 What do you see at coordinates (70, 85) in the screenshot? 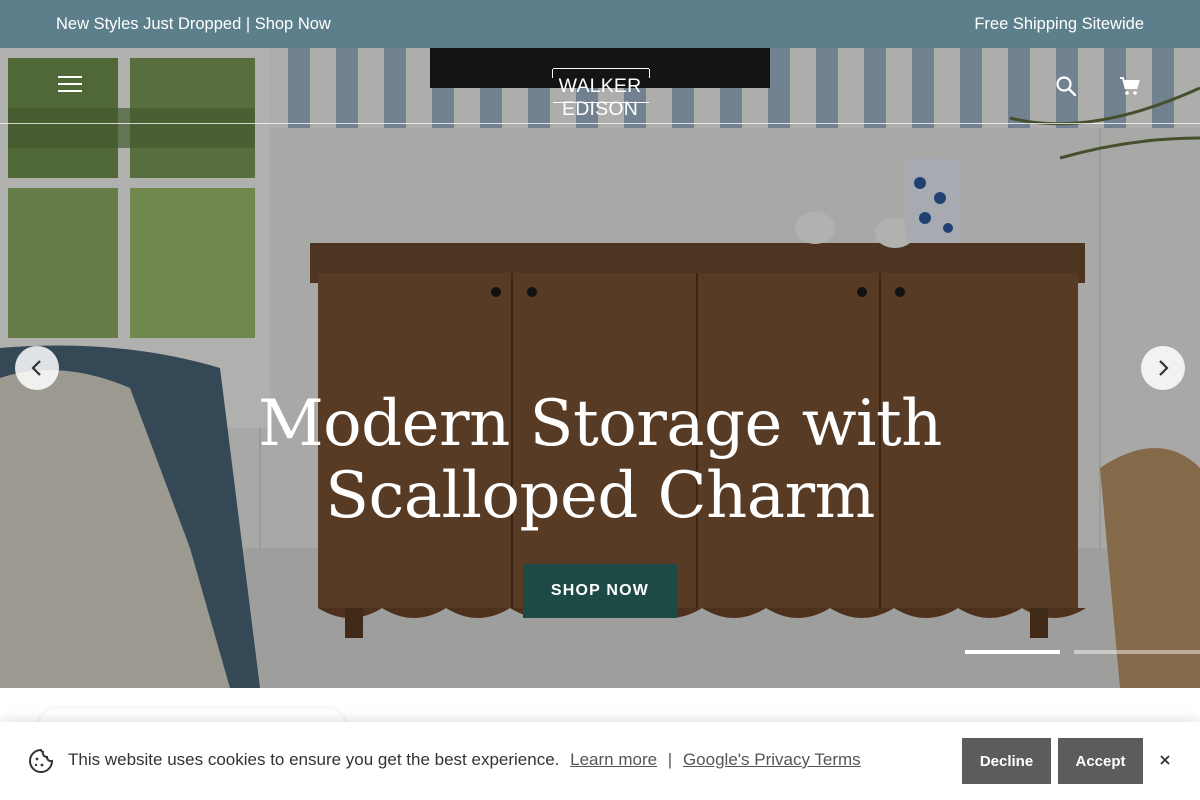
I see `hamburger-menu-icon` at bounding box center [70, 85].